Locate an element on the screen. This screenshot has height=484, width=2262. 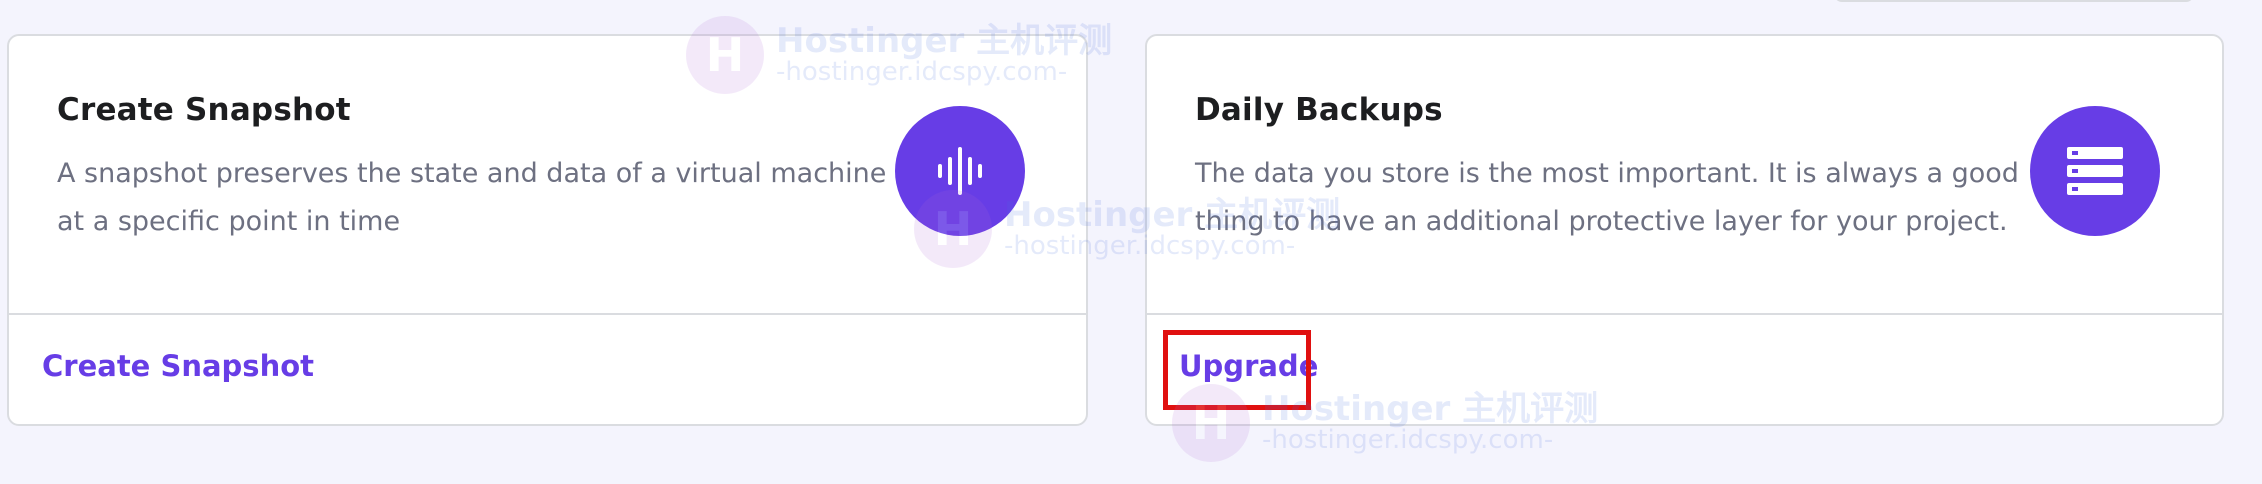
waveform-icon is located at coordinates (960, 171).